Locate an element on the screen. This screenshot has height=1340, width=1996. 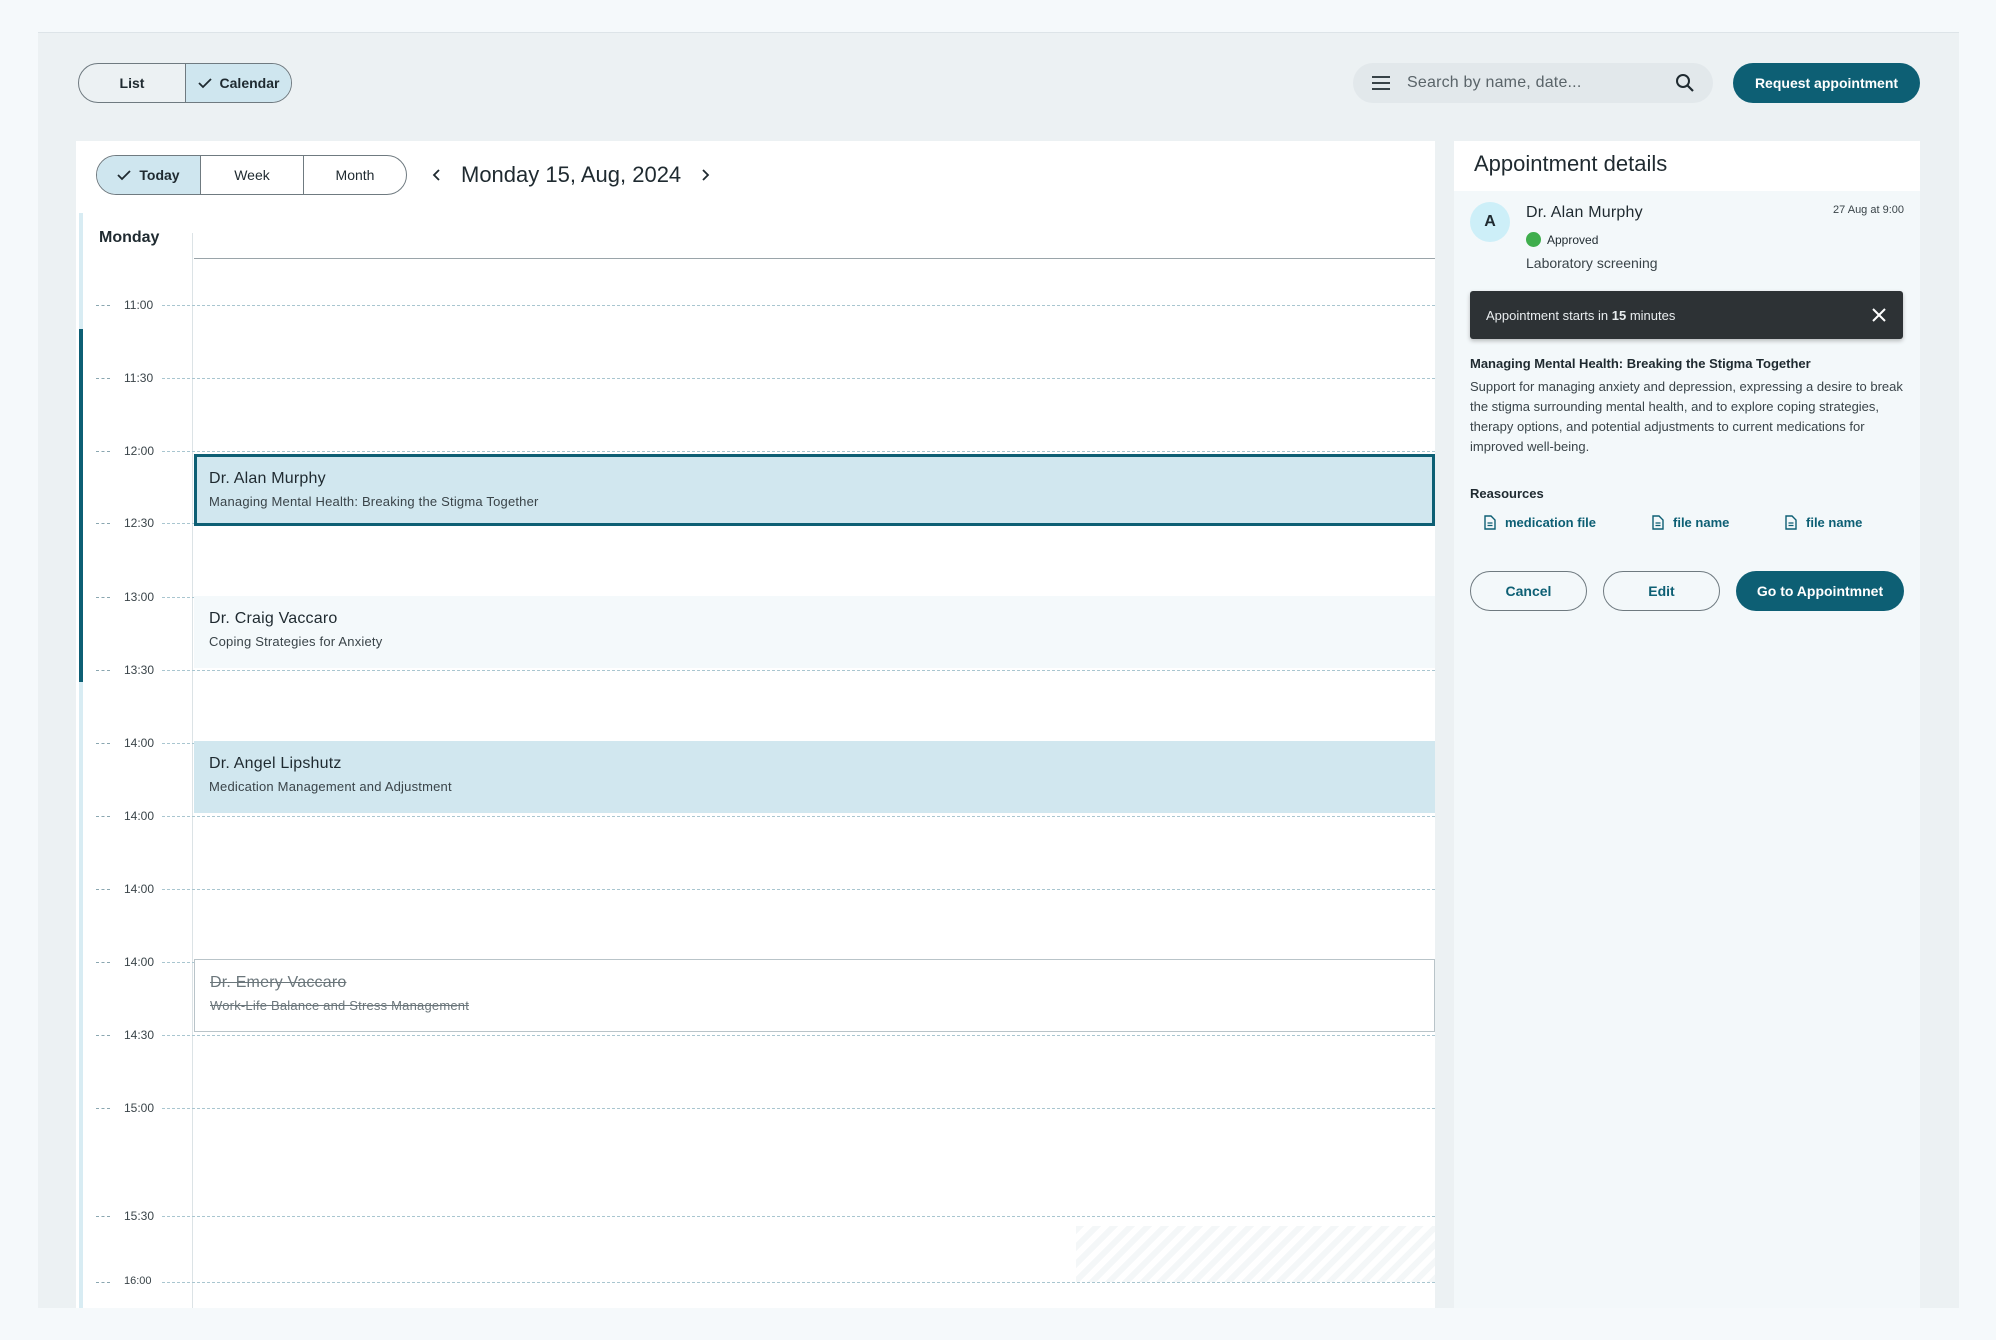
status-badge: Approved is located at coordinates (1562, 239).